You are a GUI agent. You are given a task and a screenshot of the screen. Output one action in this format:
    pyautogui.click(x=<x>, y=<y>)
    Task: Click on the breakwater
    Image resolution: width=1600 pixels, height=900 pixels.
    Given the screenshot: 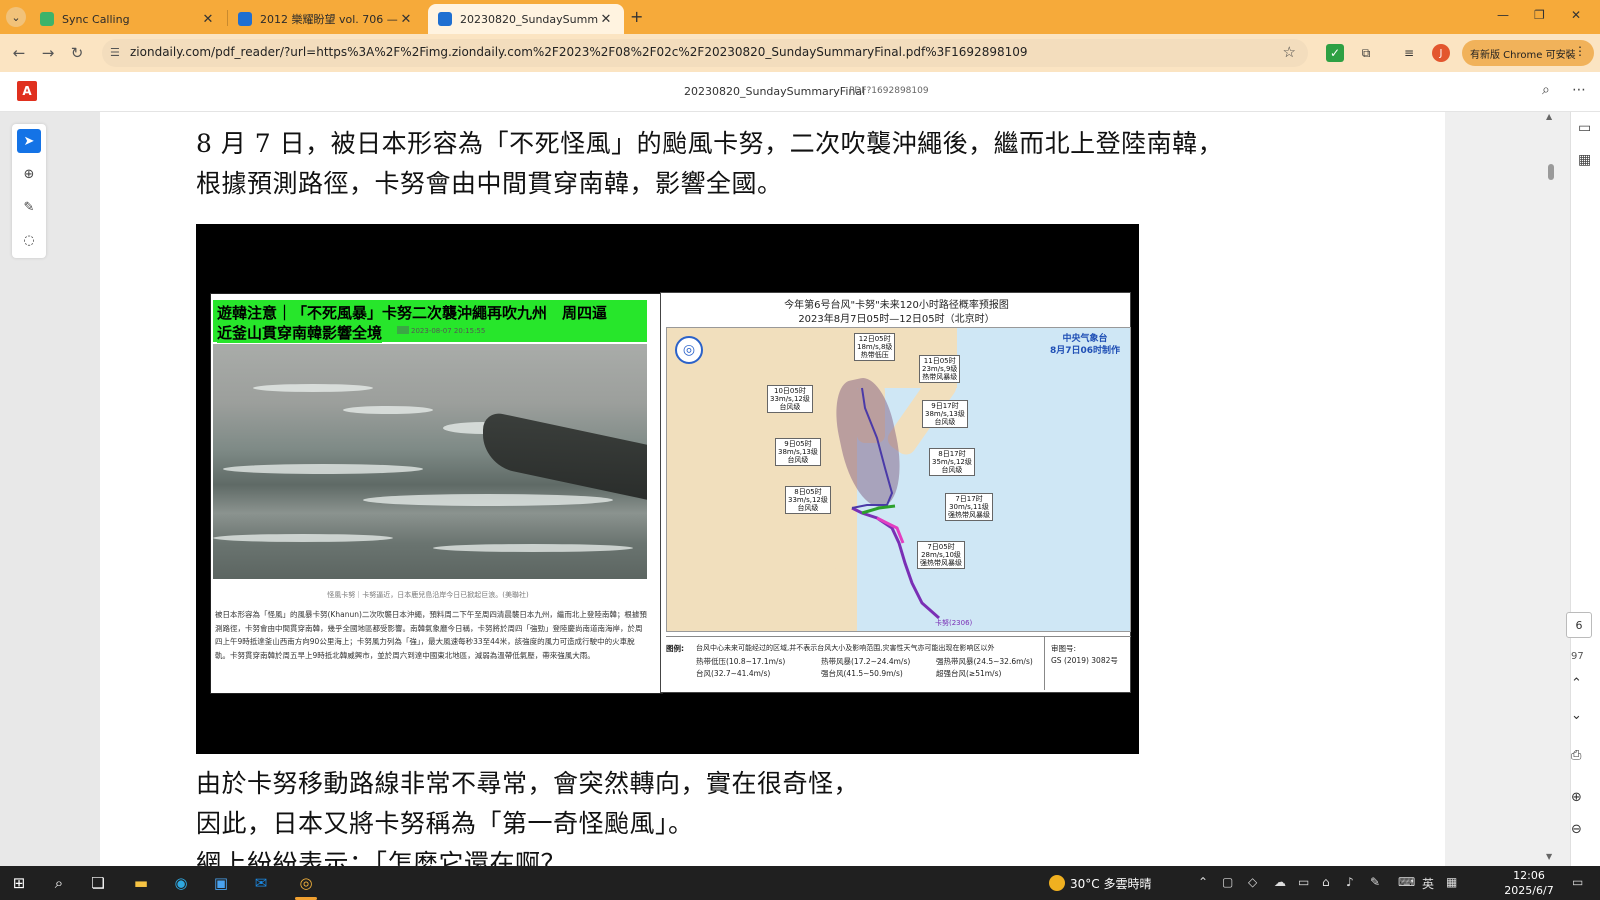 What is the action you would take?
    pyautogui.click(x=565, y=456)
    